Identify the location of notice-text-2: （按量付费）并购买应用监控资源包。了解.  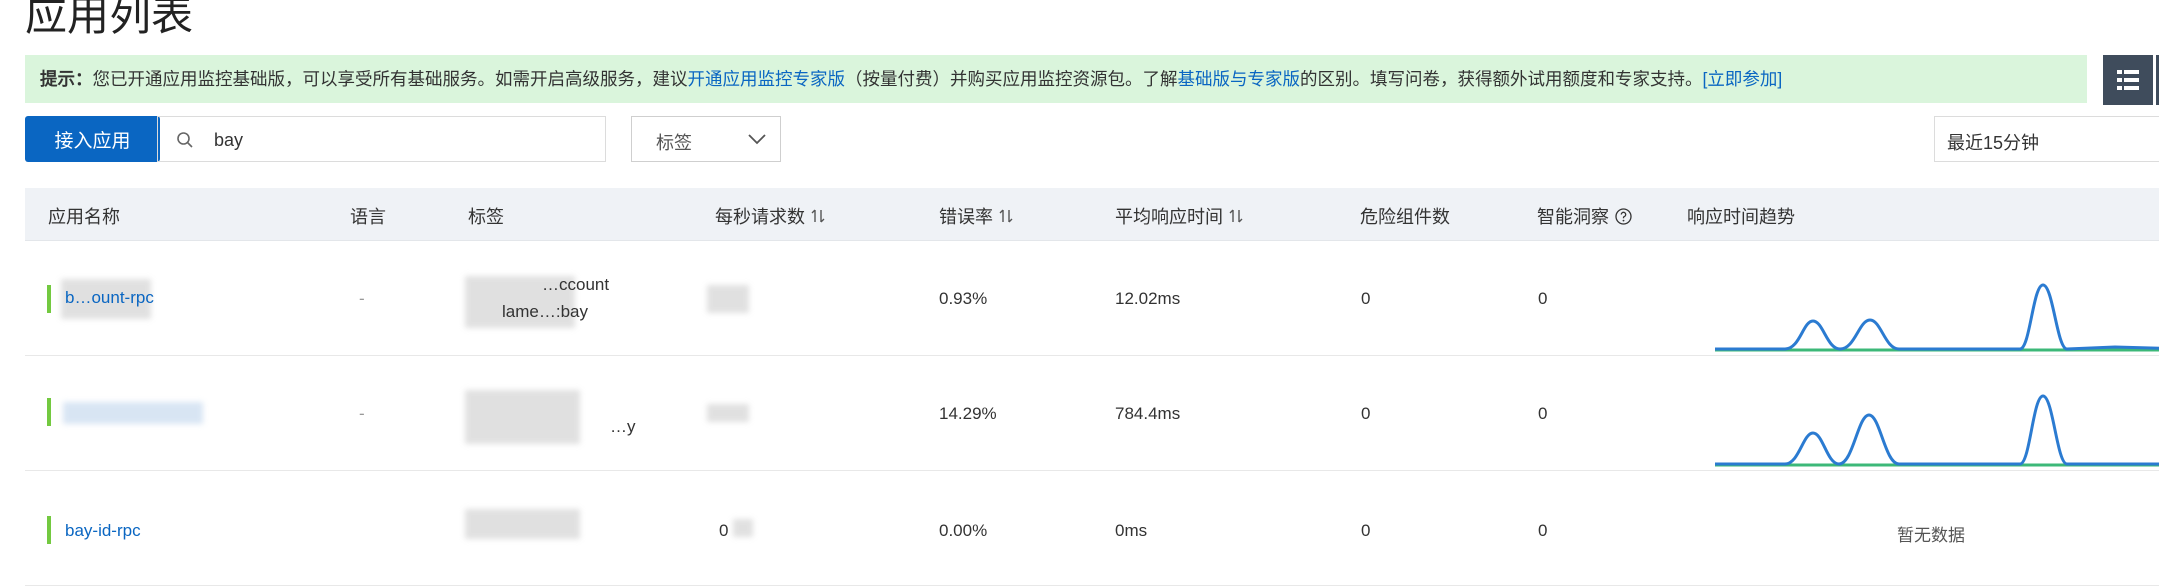
(1011, 79).